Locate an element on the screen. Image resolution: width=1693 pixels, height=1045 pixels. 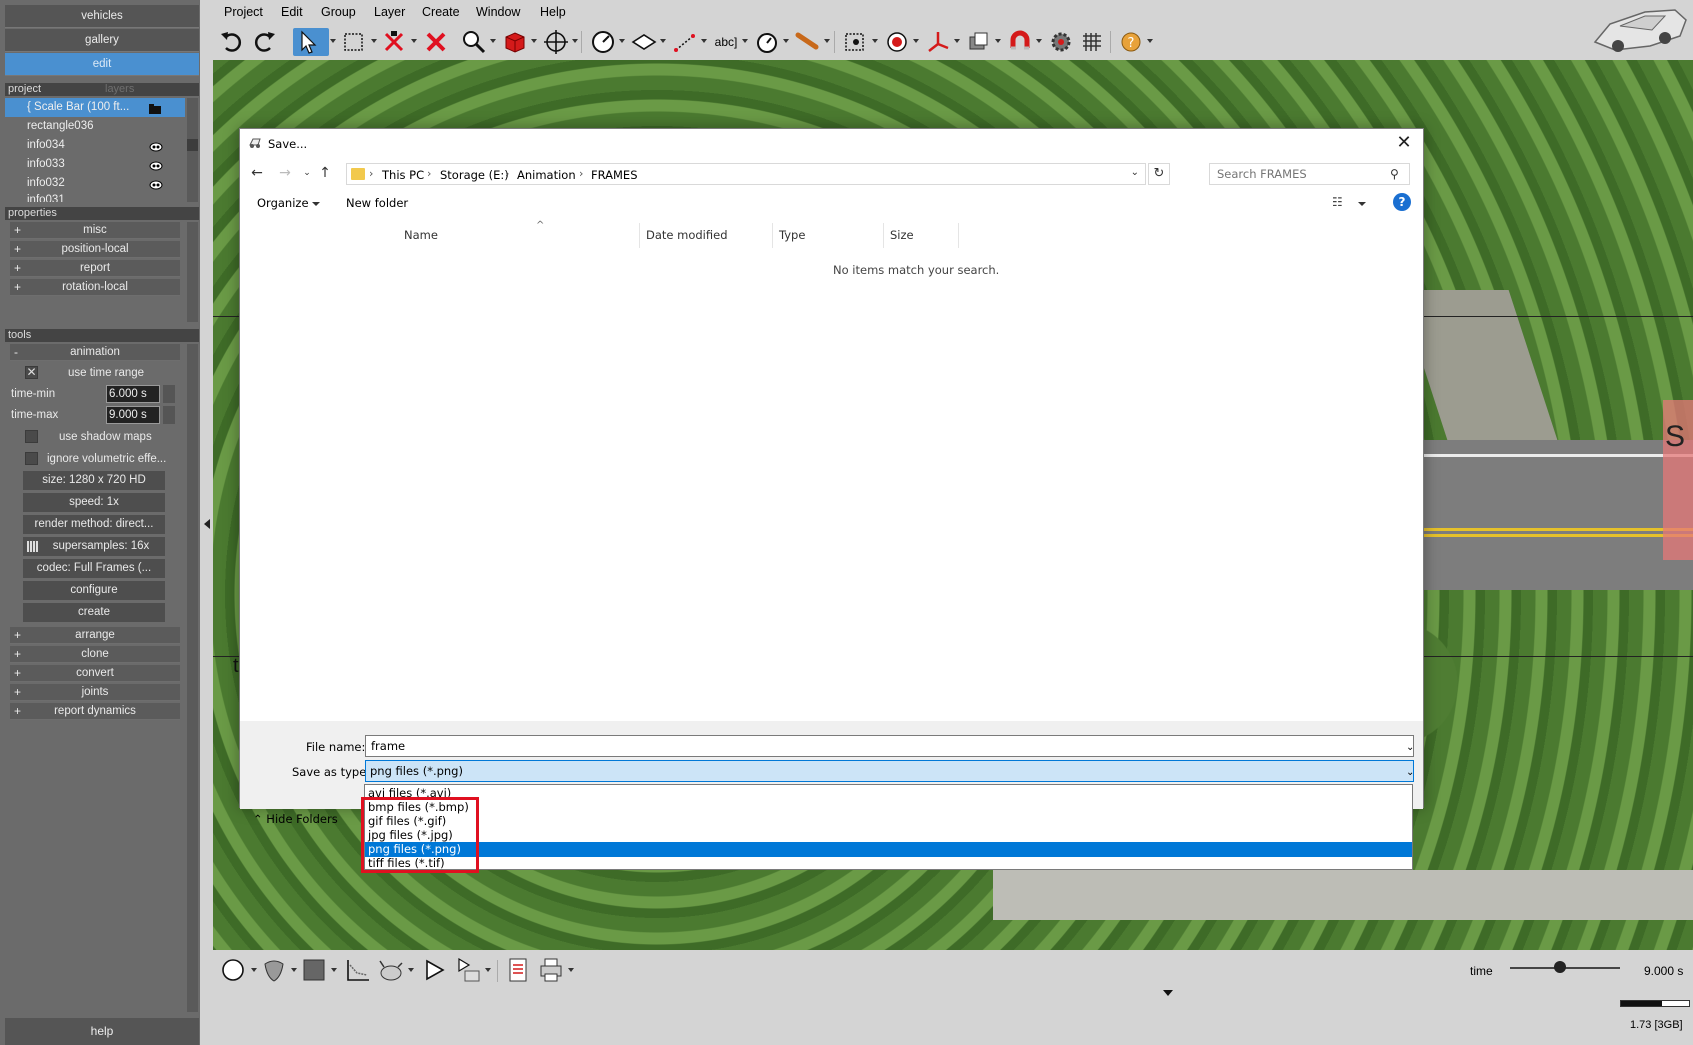
circle-dropdown-icon is located at coordinates (254, 970).